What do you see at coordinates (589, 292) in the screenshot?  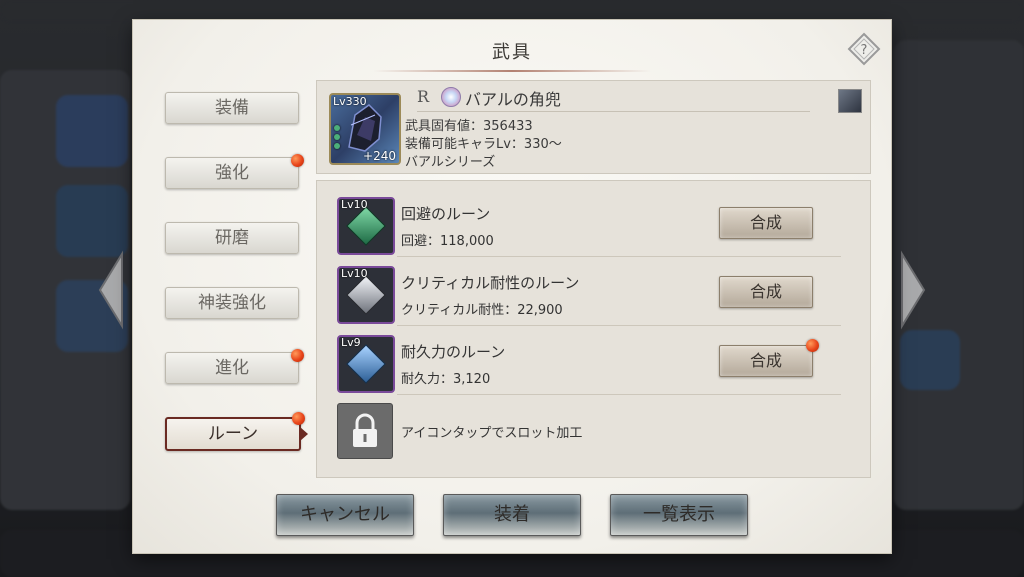 I see `rune-slot-row: Lv10 クリティカル耐性のルーン クリティカル耐性：22,900 合成` at bounding box center [589, 292].